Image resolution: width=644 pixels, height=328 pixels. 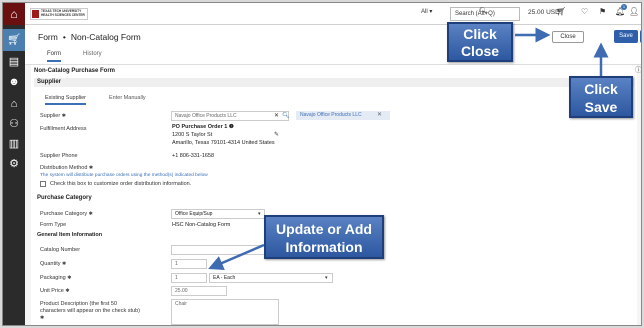 I want to click on breadcrumb-form: Form, so click(x=48, y=37).